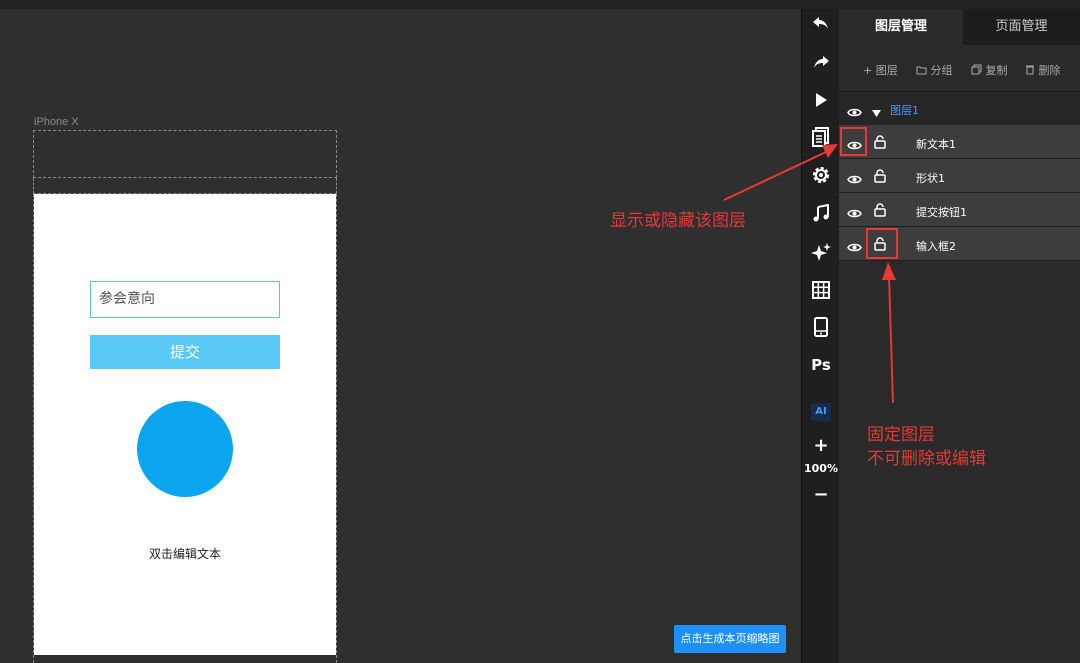  What do you see at coordinates (185, 553) in the screenshot?
I see `text-element: 双击编辑文本` at bounding box center [185, 553].